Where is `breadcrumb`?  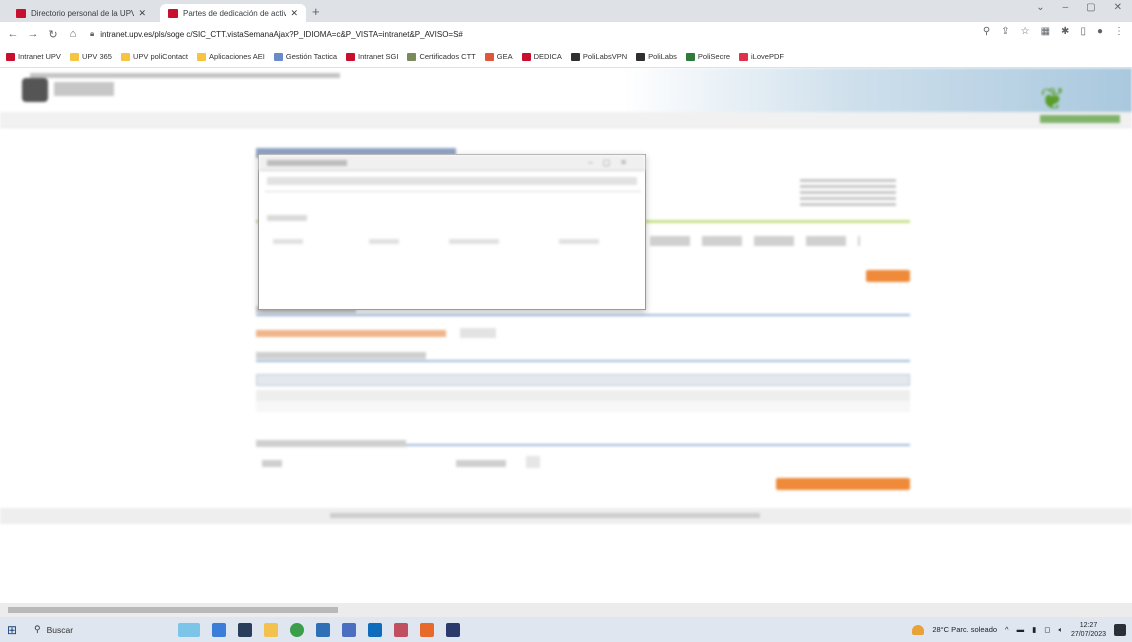 breadcrumb is located at coordinates (185, 75).